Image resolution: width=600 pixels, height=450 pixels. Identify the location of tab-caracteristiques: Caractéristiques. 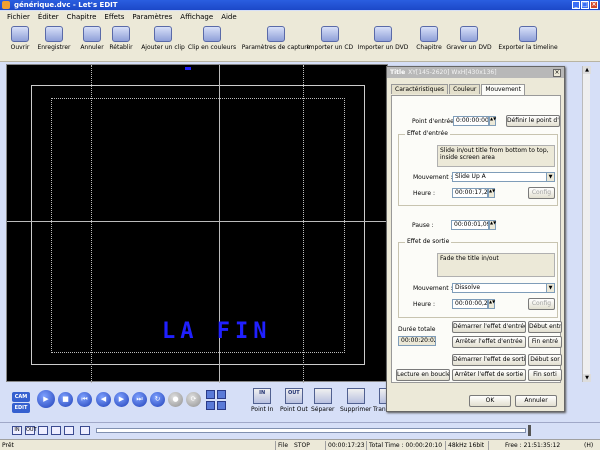
(420, 89).